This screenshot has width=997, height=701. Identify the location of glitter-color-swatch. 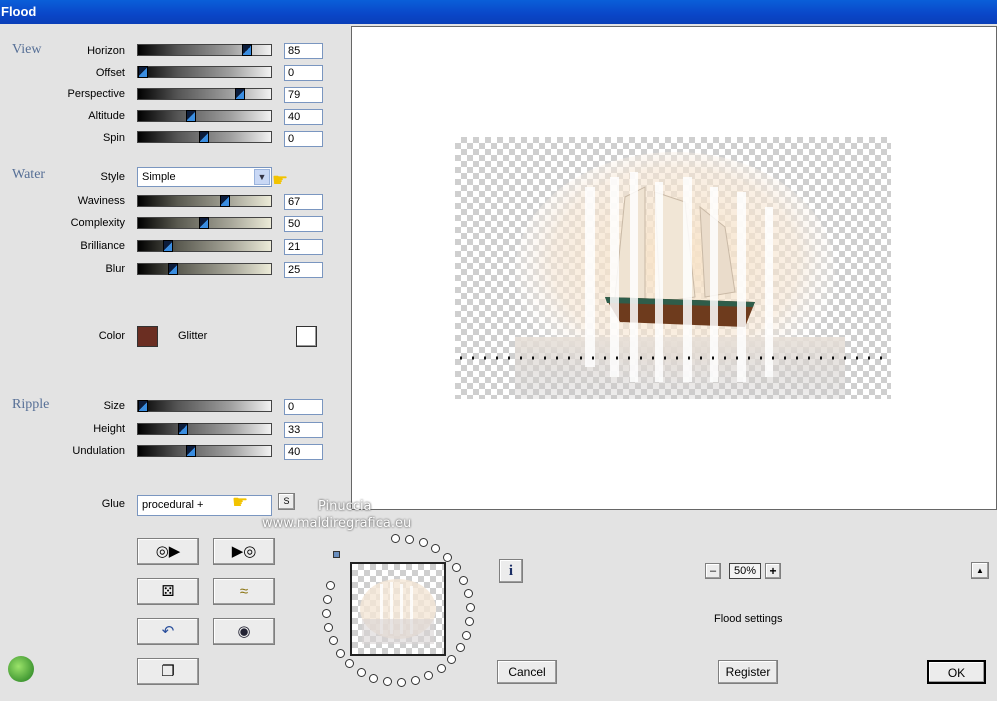
(306, 336).